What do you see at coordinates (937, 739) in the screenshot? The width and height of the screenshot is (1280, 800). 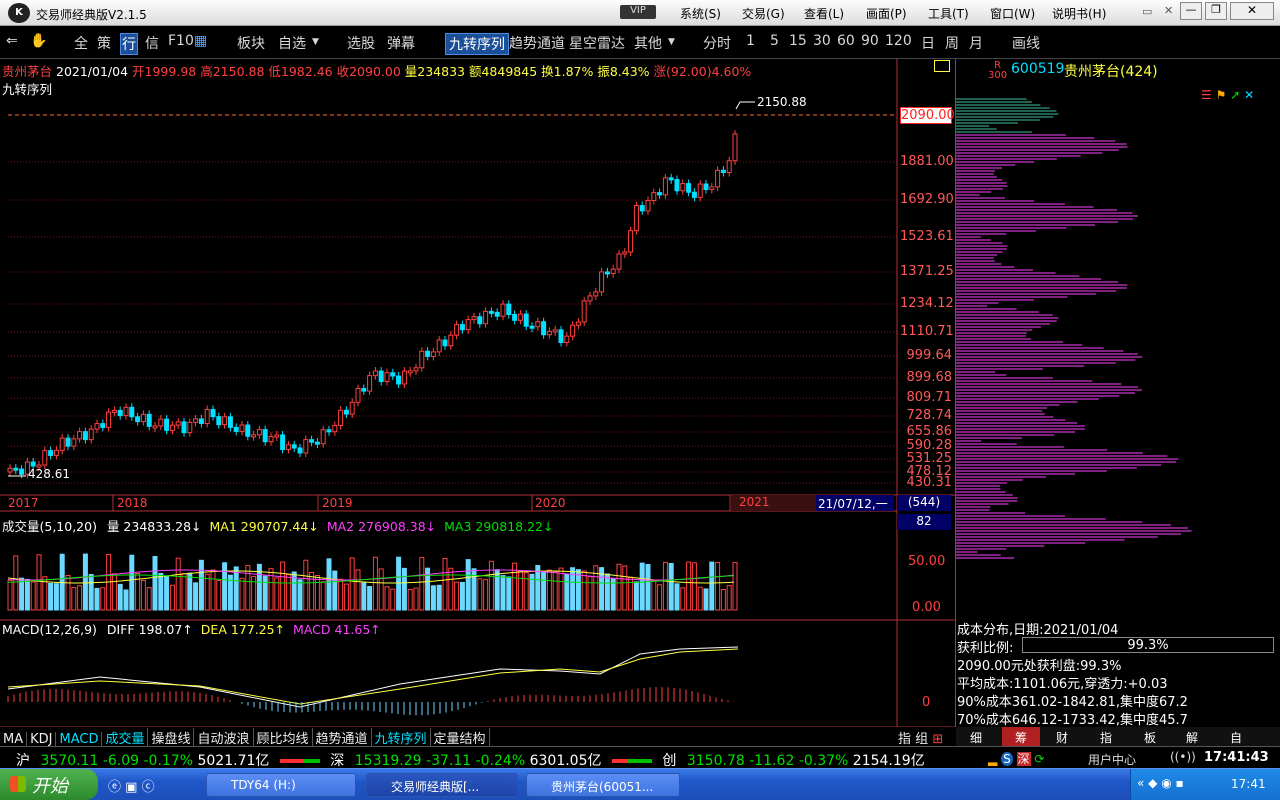 I see `add-icon: ⊞` at bounding box center [937, 739].